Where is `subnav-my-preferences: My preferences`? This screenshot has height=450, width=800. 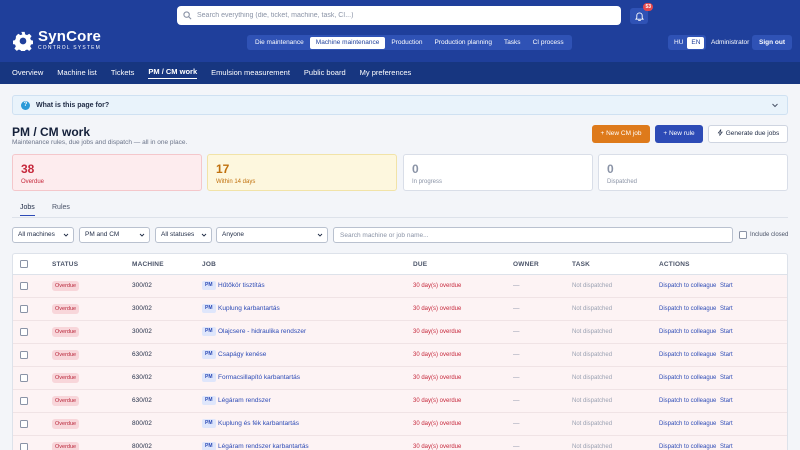 subnav-my-preferences: My preferences is located at coordinates (386, 73).